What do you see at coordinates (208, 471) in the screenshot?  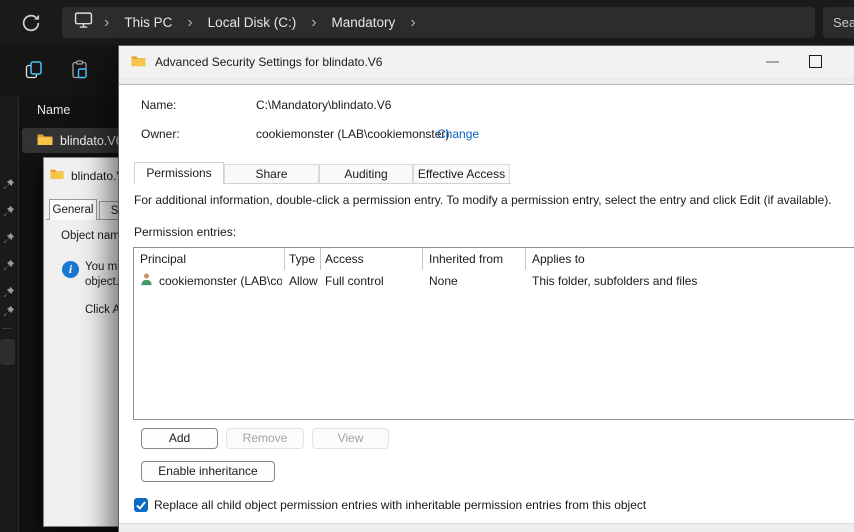 I see `enable-inheritance-button: Enable inheritance` at bounding box center [208, 471].